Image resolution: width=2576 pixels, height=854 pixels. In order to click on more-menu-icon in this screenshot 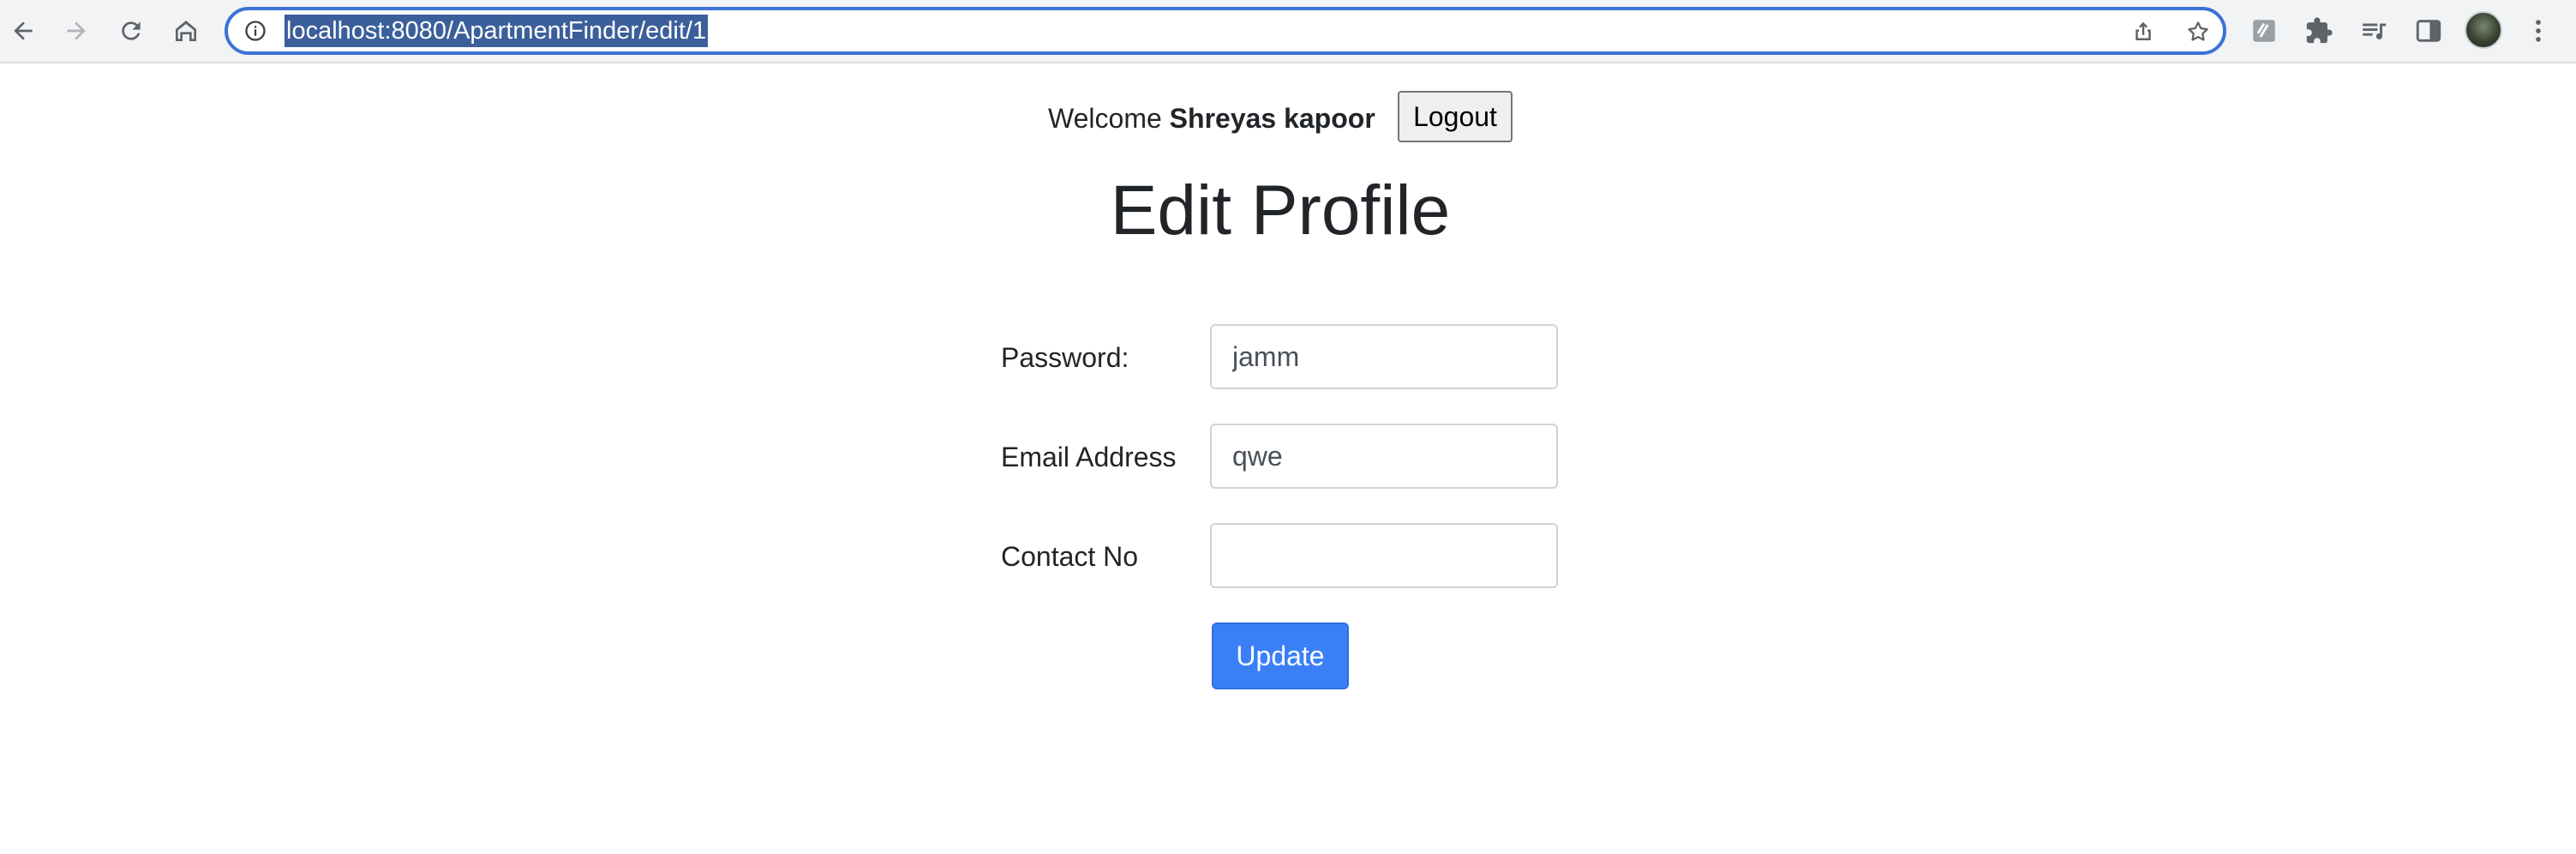, I will do `click(2538, 31)`.